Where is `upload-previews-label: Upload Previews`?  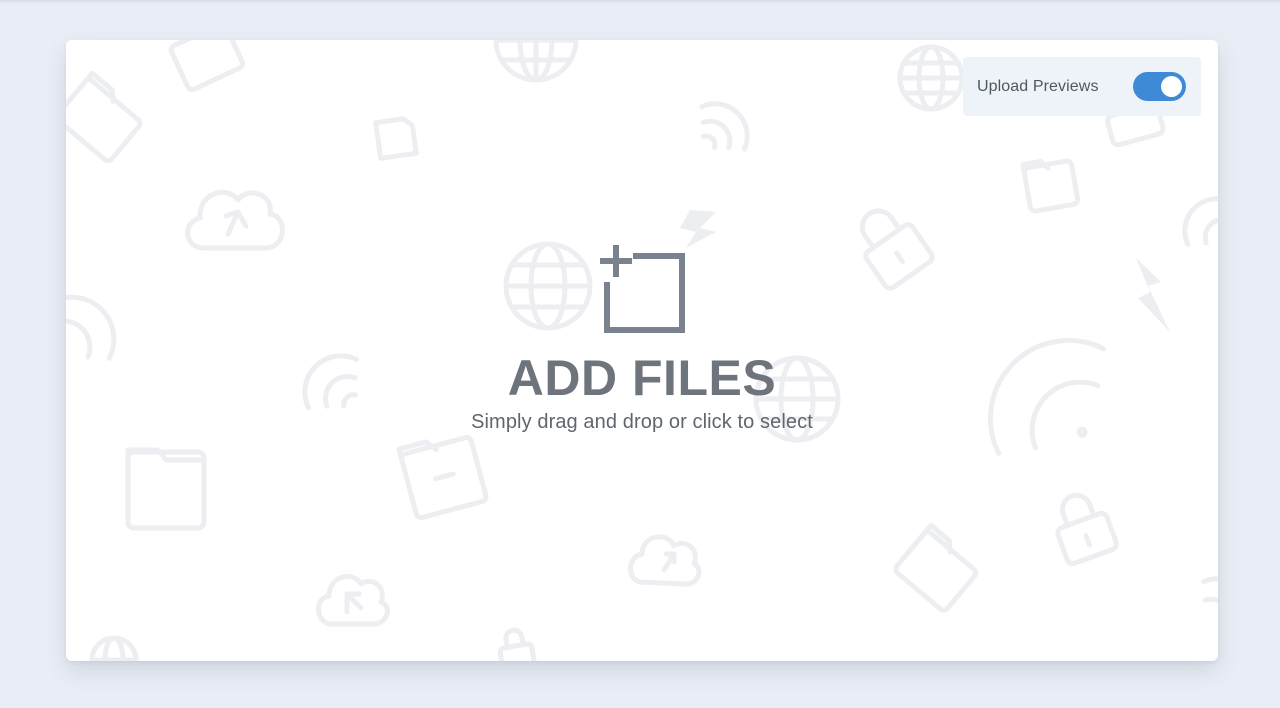 upload-previews-label: Upload Previews is located at coordinates (1038, 86).